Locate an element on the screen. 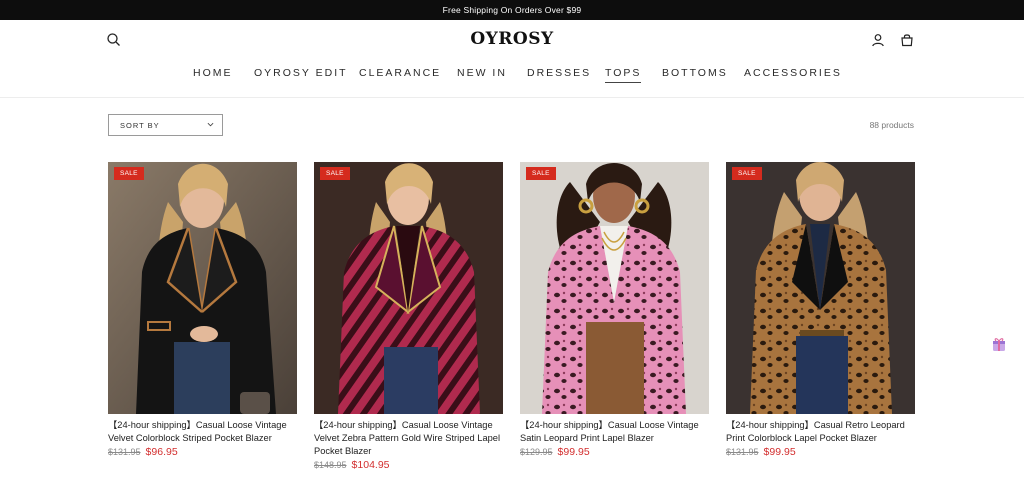  rewards-gift-icon is located at coordinates (999, 344).